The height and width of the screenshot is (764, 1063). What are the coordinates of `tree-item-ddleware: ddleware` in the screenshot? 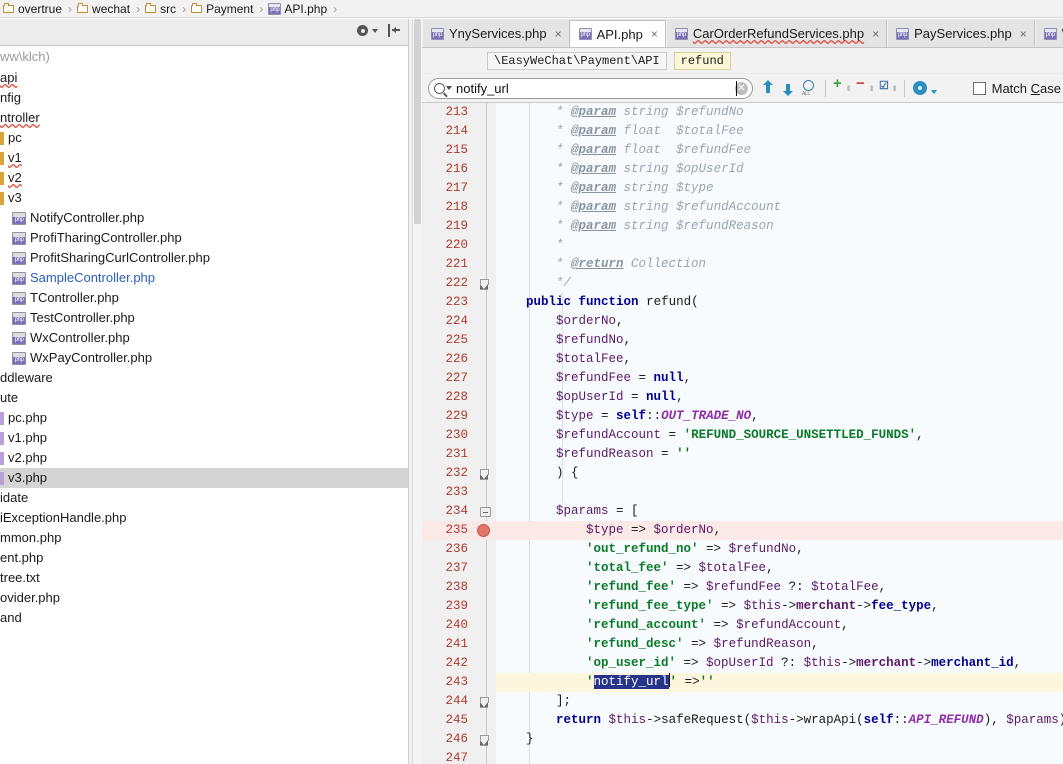 It's located at (204, 378).